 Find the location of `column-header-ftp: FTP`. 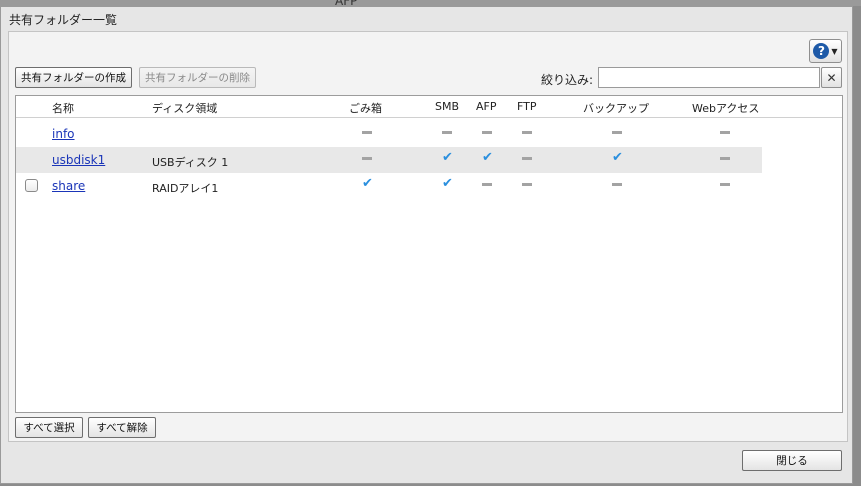

column-header-ftp: FTP is located at coordinates (527, 106).